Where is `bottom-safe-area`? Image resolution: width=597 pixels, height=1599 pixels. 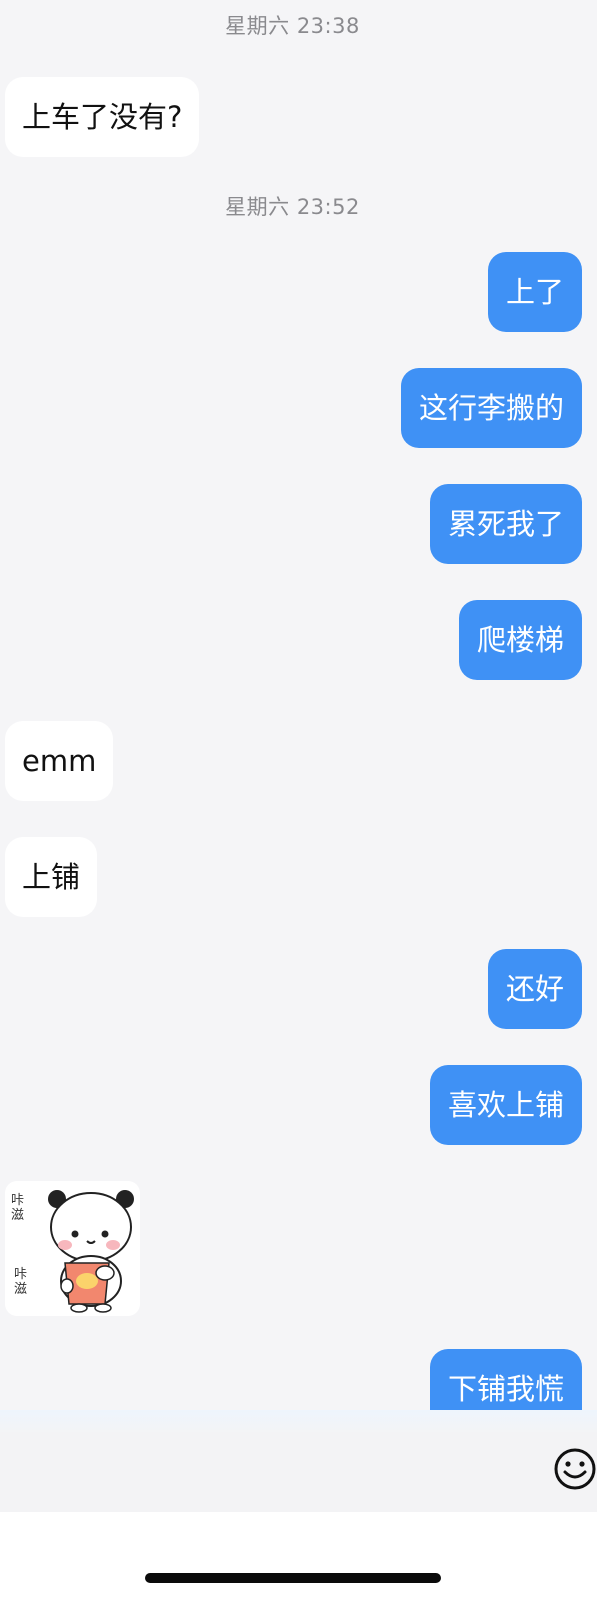
bottom-safe-area is located at coordinates (298, 1555).